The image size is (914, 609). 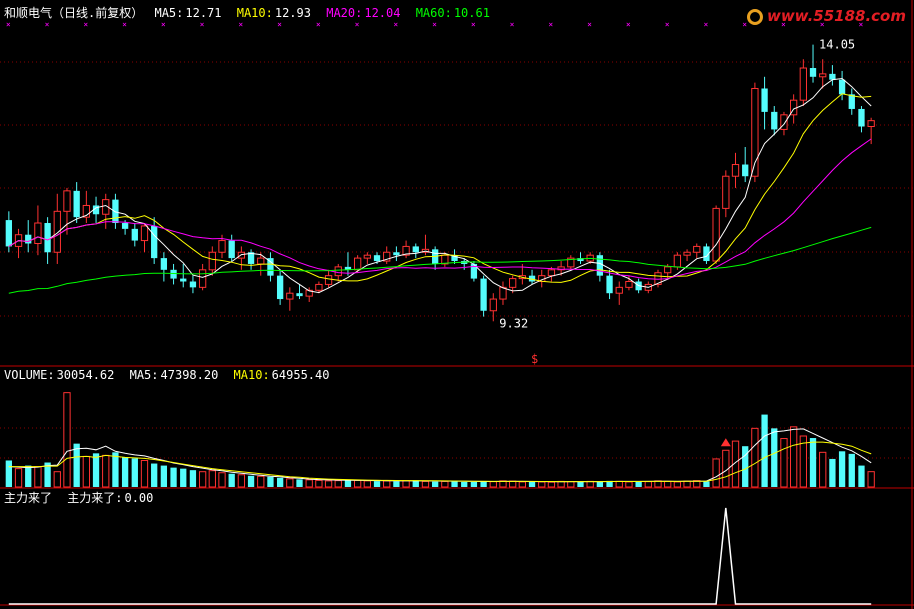 What do you see at coordinates (74, 13) in the screenshot?
I see `stock-name: 和顺电气（日线.前复权）` at bounding box center [74, 13].